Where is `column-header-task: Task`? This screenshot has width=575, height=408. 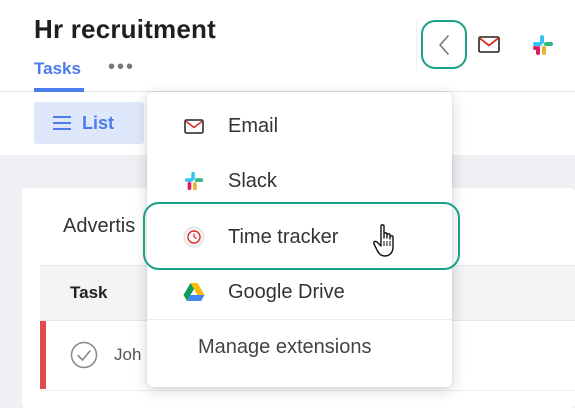 column-header-task: Task is located at coordinates (89, 292).